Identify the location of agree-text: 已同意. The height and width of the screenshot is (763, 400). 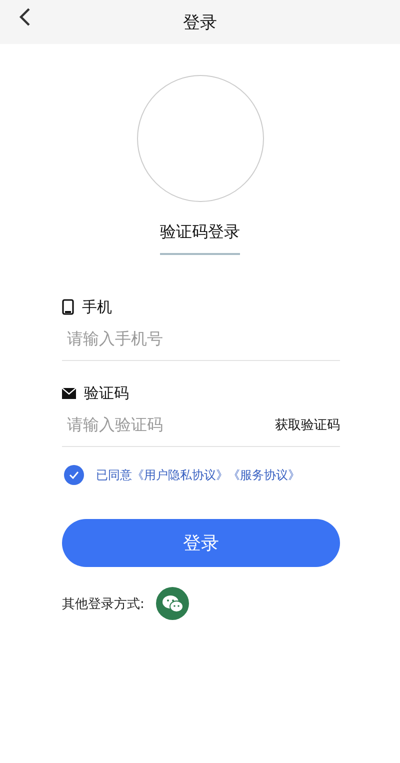
(114, 475).